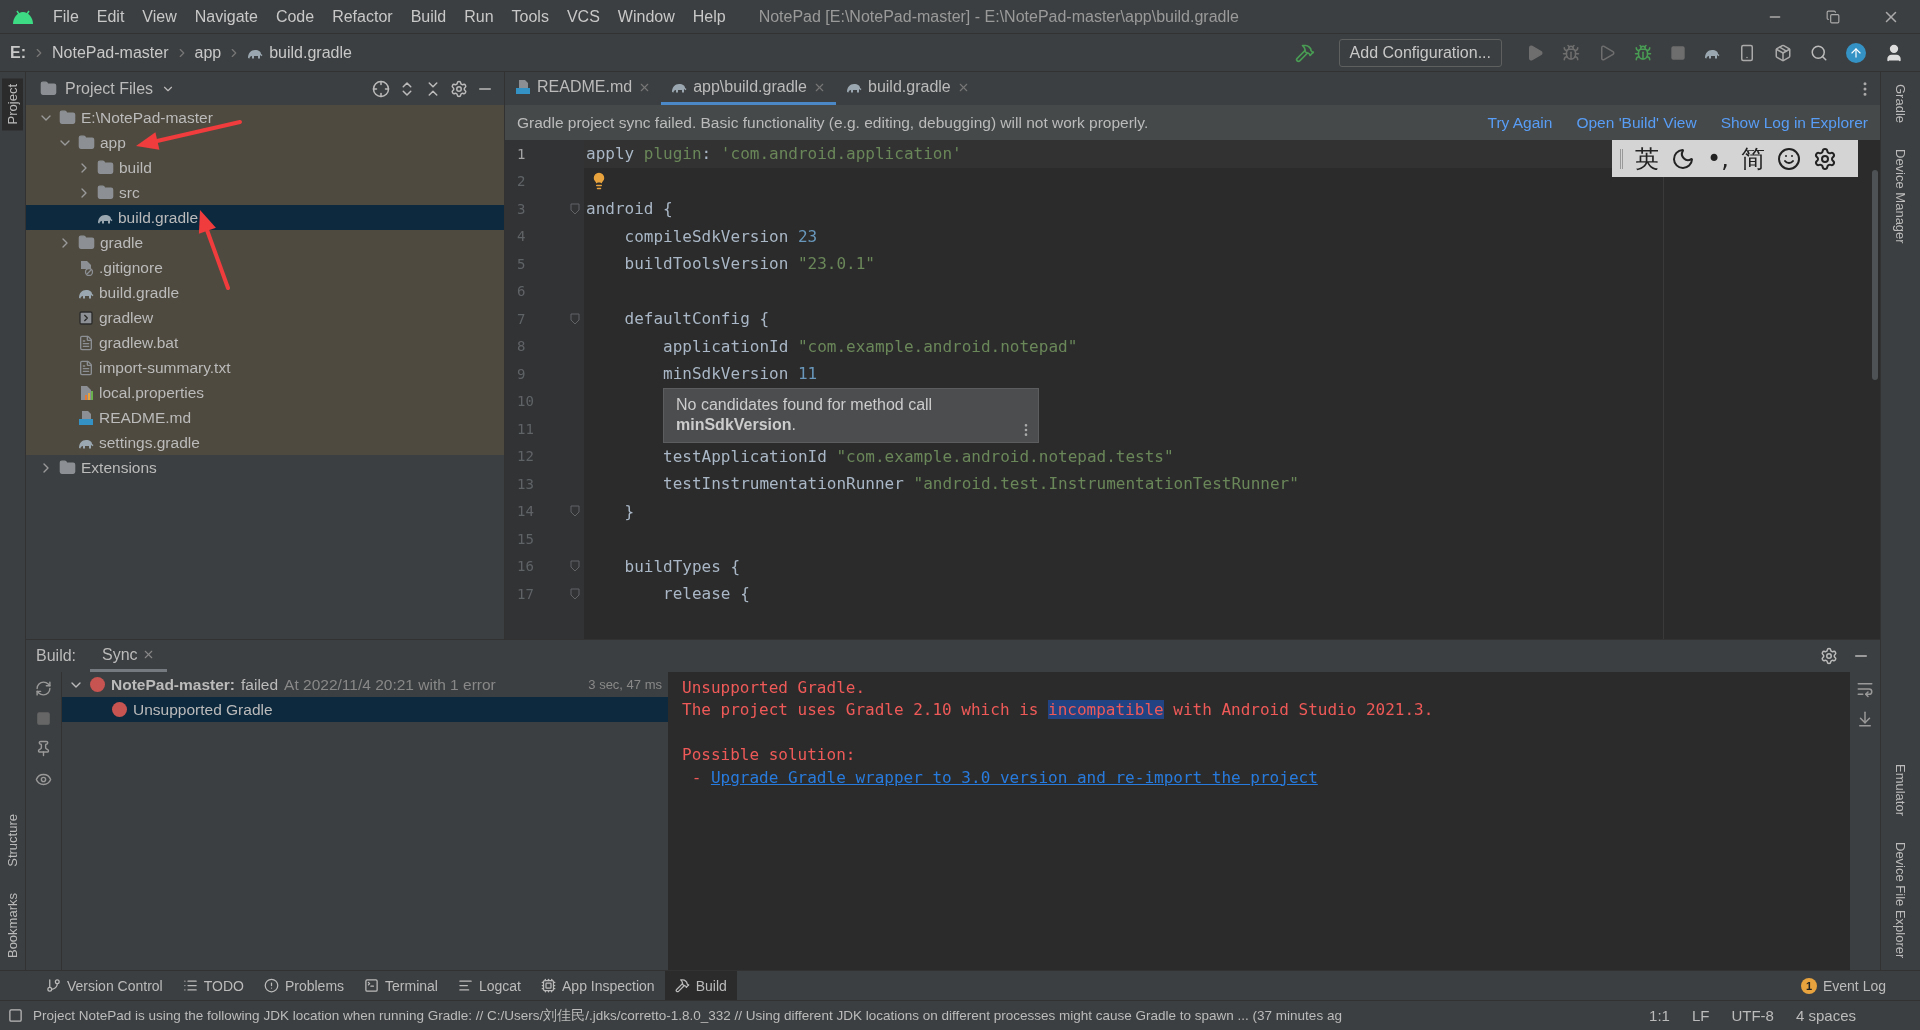 The height and width of the screenshot is (1030, 1920). What do you see at coordinates (365, 684) in the screenshot?
I see `build-tree-item: NotePad-master: failed At 2022/11/4 20:21 with 1 error 3 sec, 47 ms` at bounding box center [365, 684].